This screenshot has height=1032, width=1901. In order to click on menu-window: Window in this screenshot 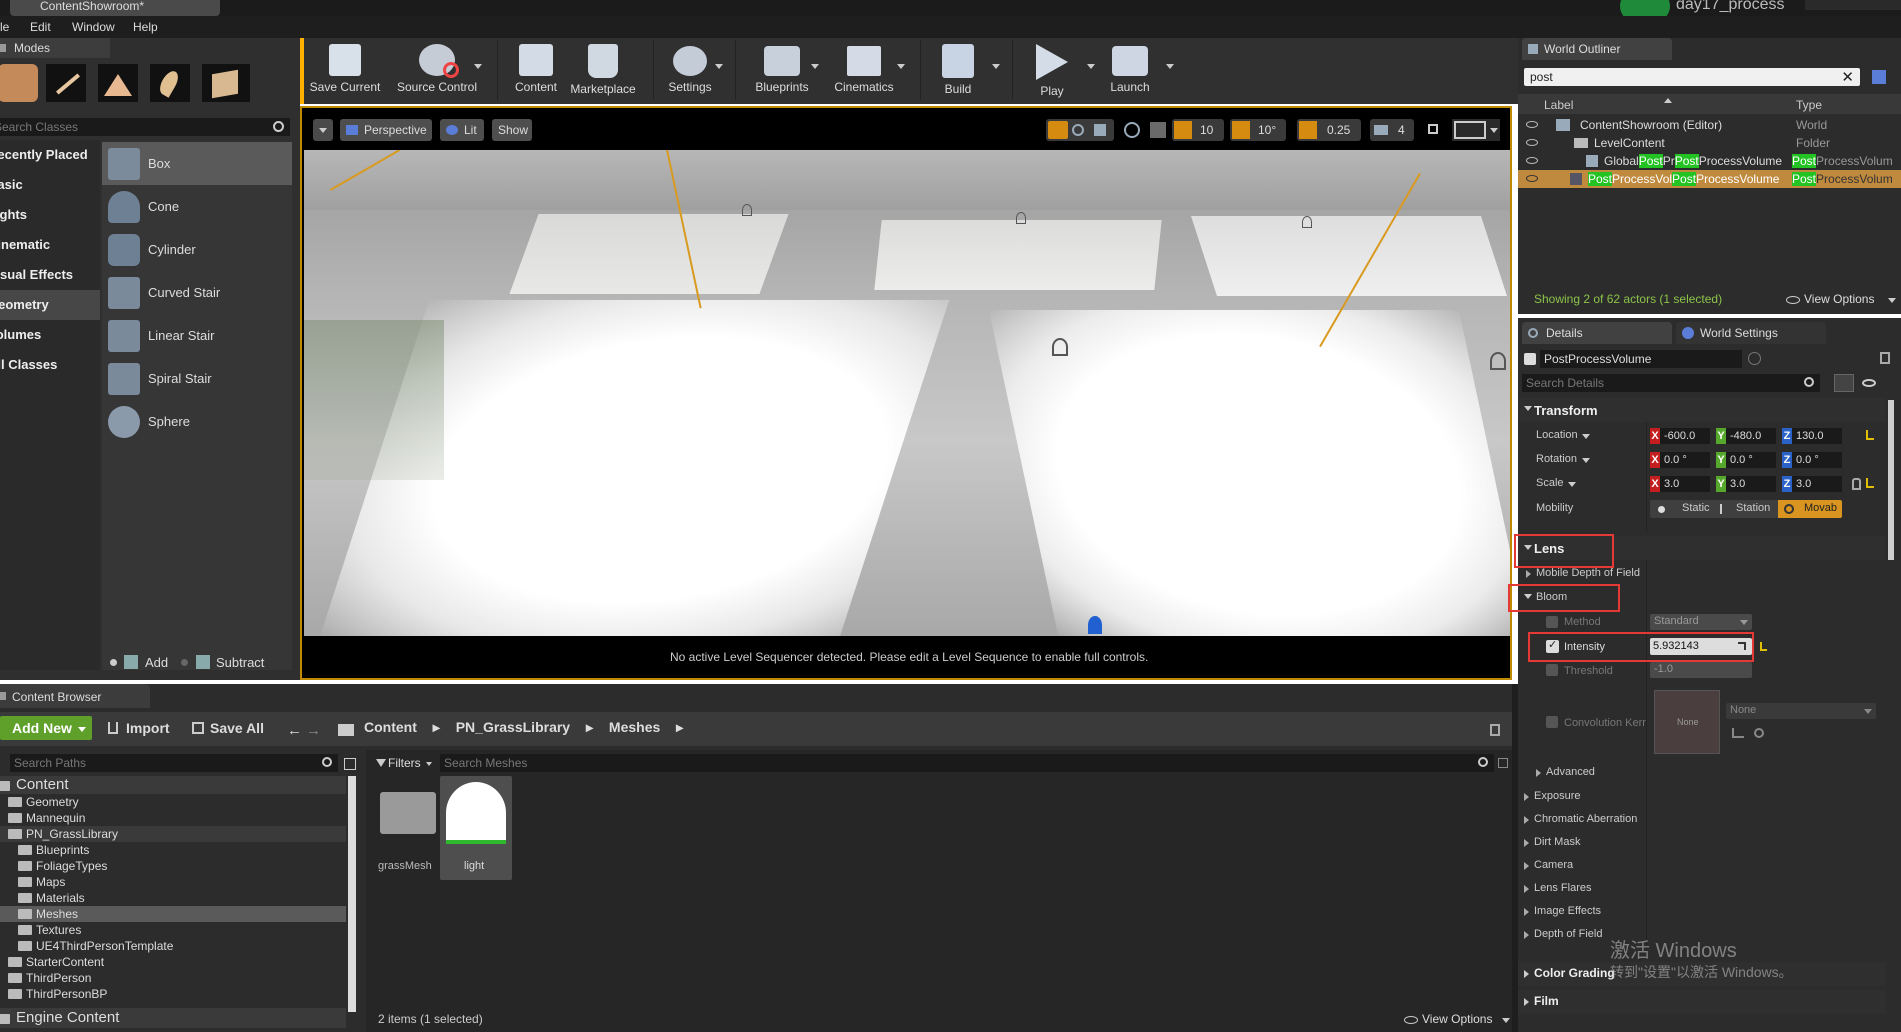, I will do `click(93, 27)`.